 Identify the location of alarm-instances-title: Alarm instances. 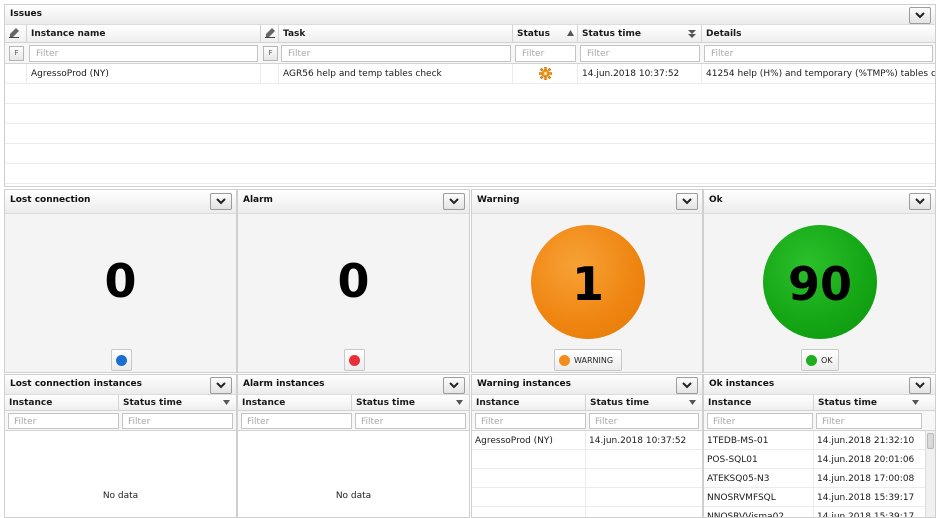
(284, 384).